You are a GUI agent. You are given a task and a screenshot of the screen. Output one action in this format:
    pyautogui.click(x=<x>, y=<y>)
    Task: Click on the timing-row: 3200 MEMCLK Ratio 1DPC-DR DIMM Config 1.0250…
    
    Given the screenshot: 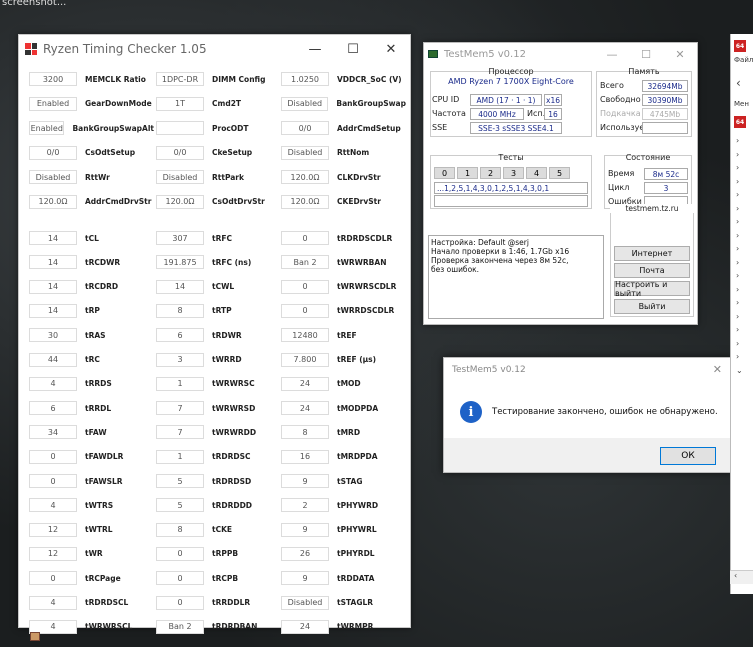 What is the action you would take?
    pyautogui.click(x=219, y=79)
    